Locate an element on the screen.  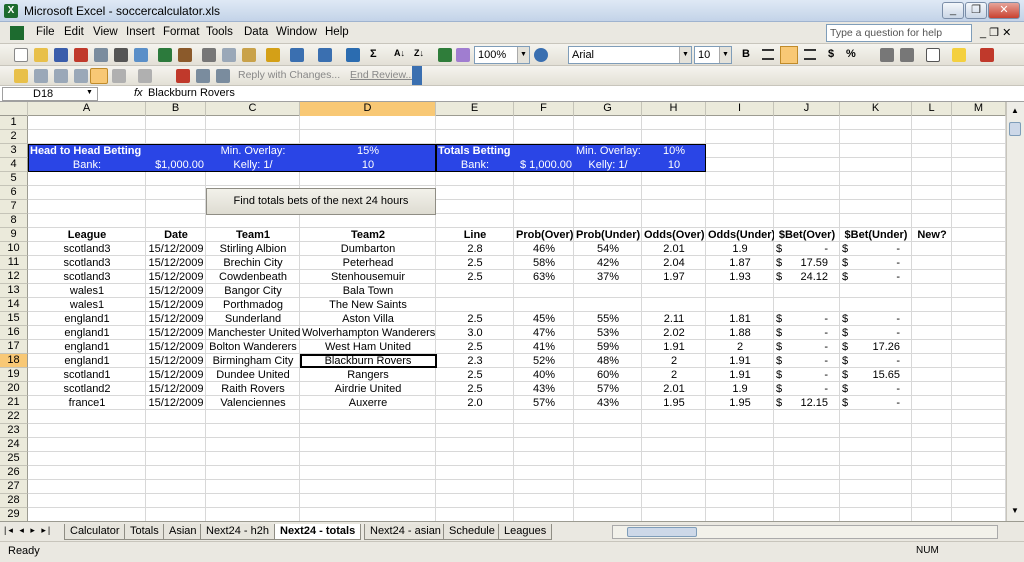
drawing-icon is located at coordinates (463, 55).